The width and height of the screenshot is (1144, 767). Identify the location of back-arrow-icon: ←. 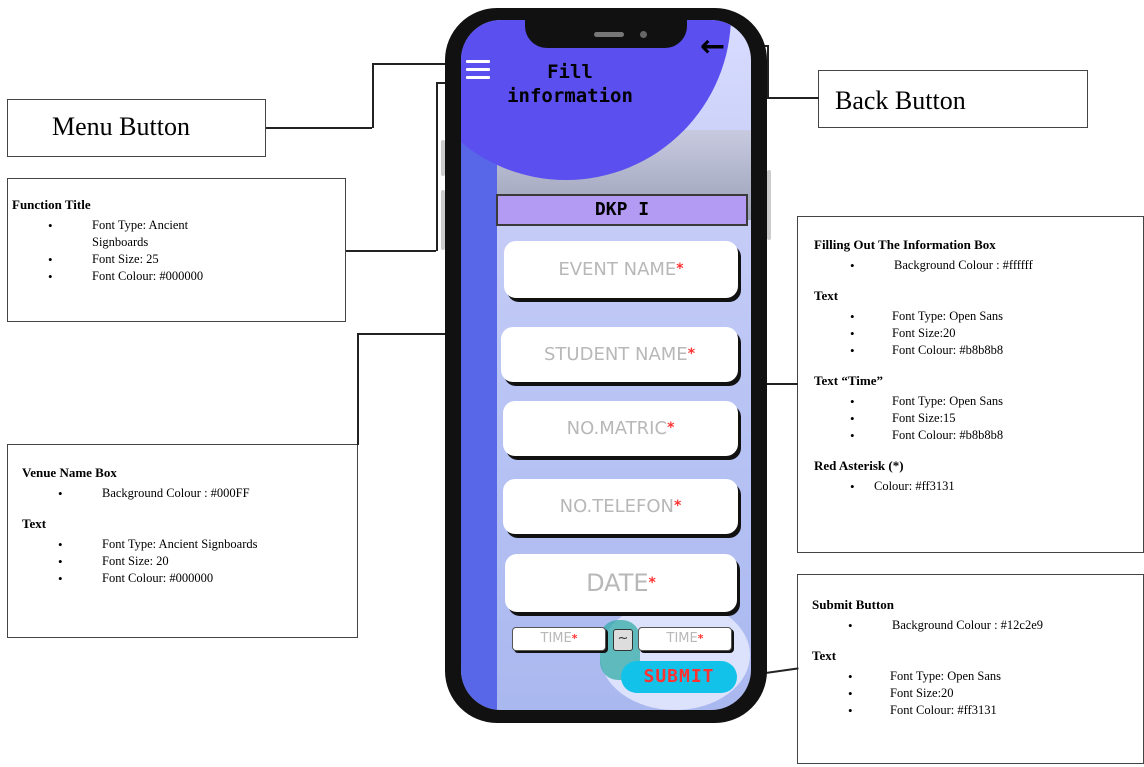
(712, 47).